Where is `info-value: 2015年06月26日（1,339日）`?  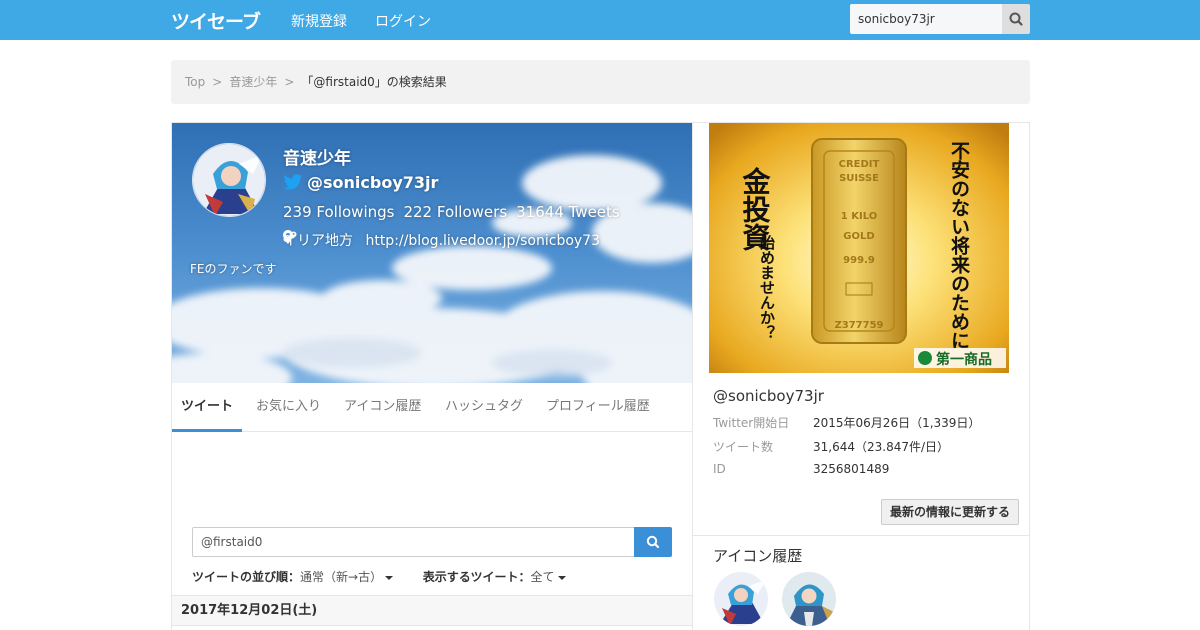 info-value: 2015年06月26日（1,339日） is located at coordinates (897, 423).